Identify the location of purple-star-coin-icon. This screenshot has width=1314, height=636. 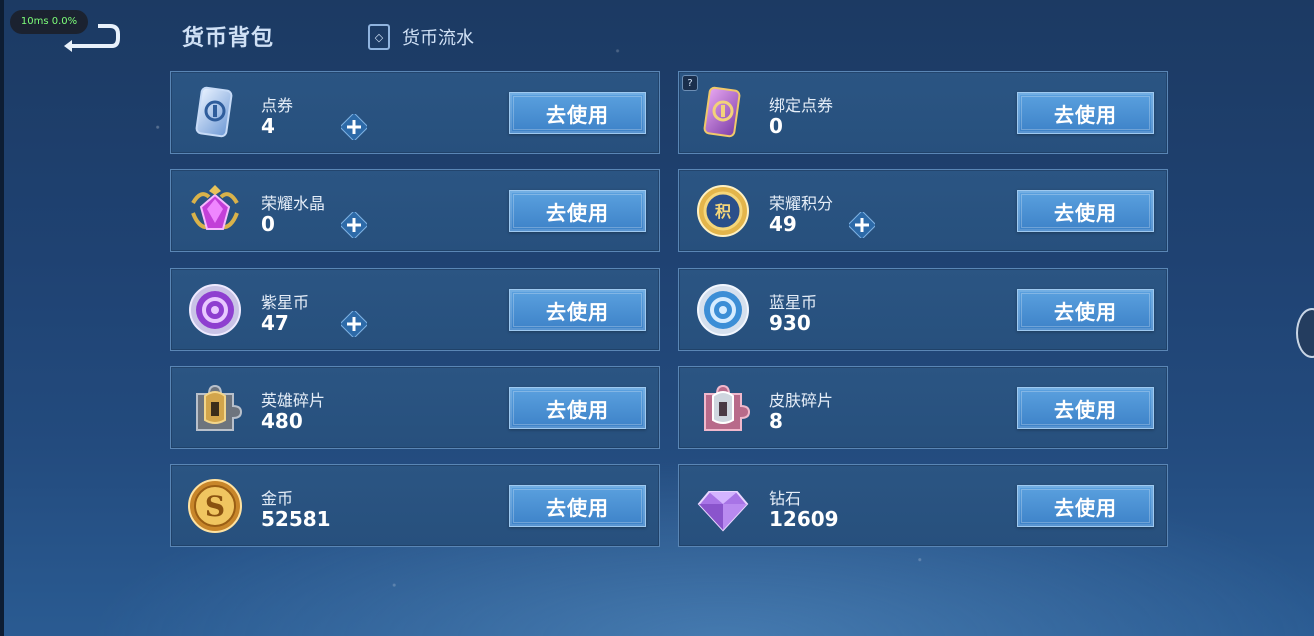
(215, 310).